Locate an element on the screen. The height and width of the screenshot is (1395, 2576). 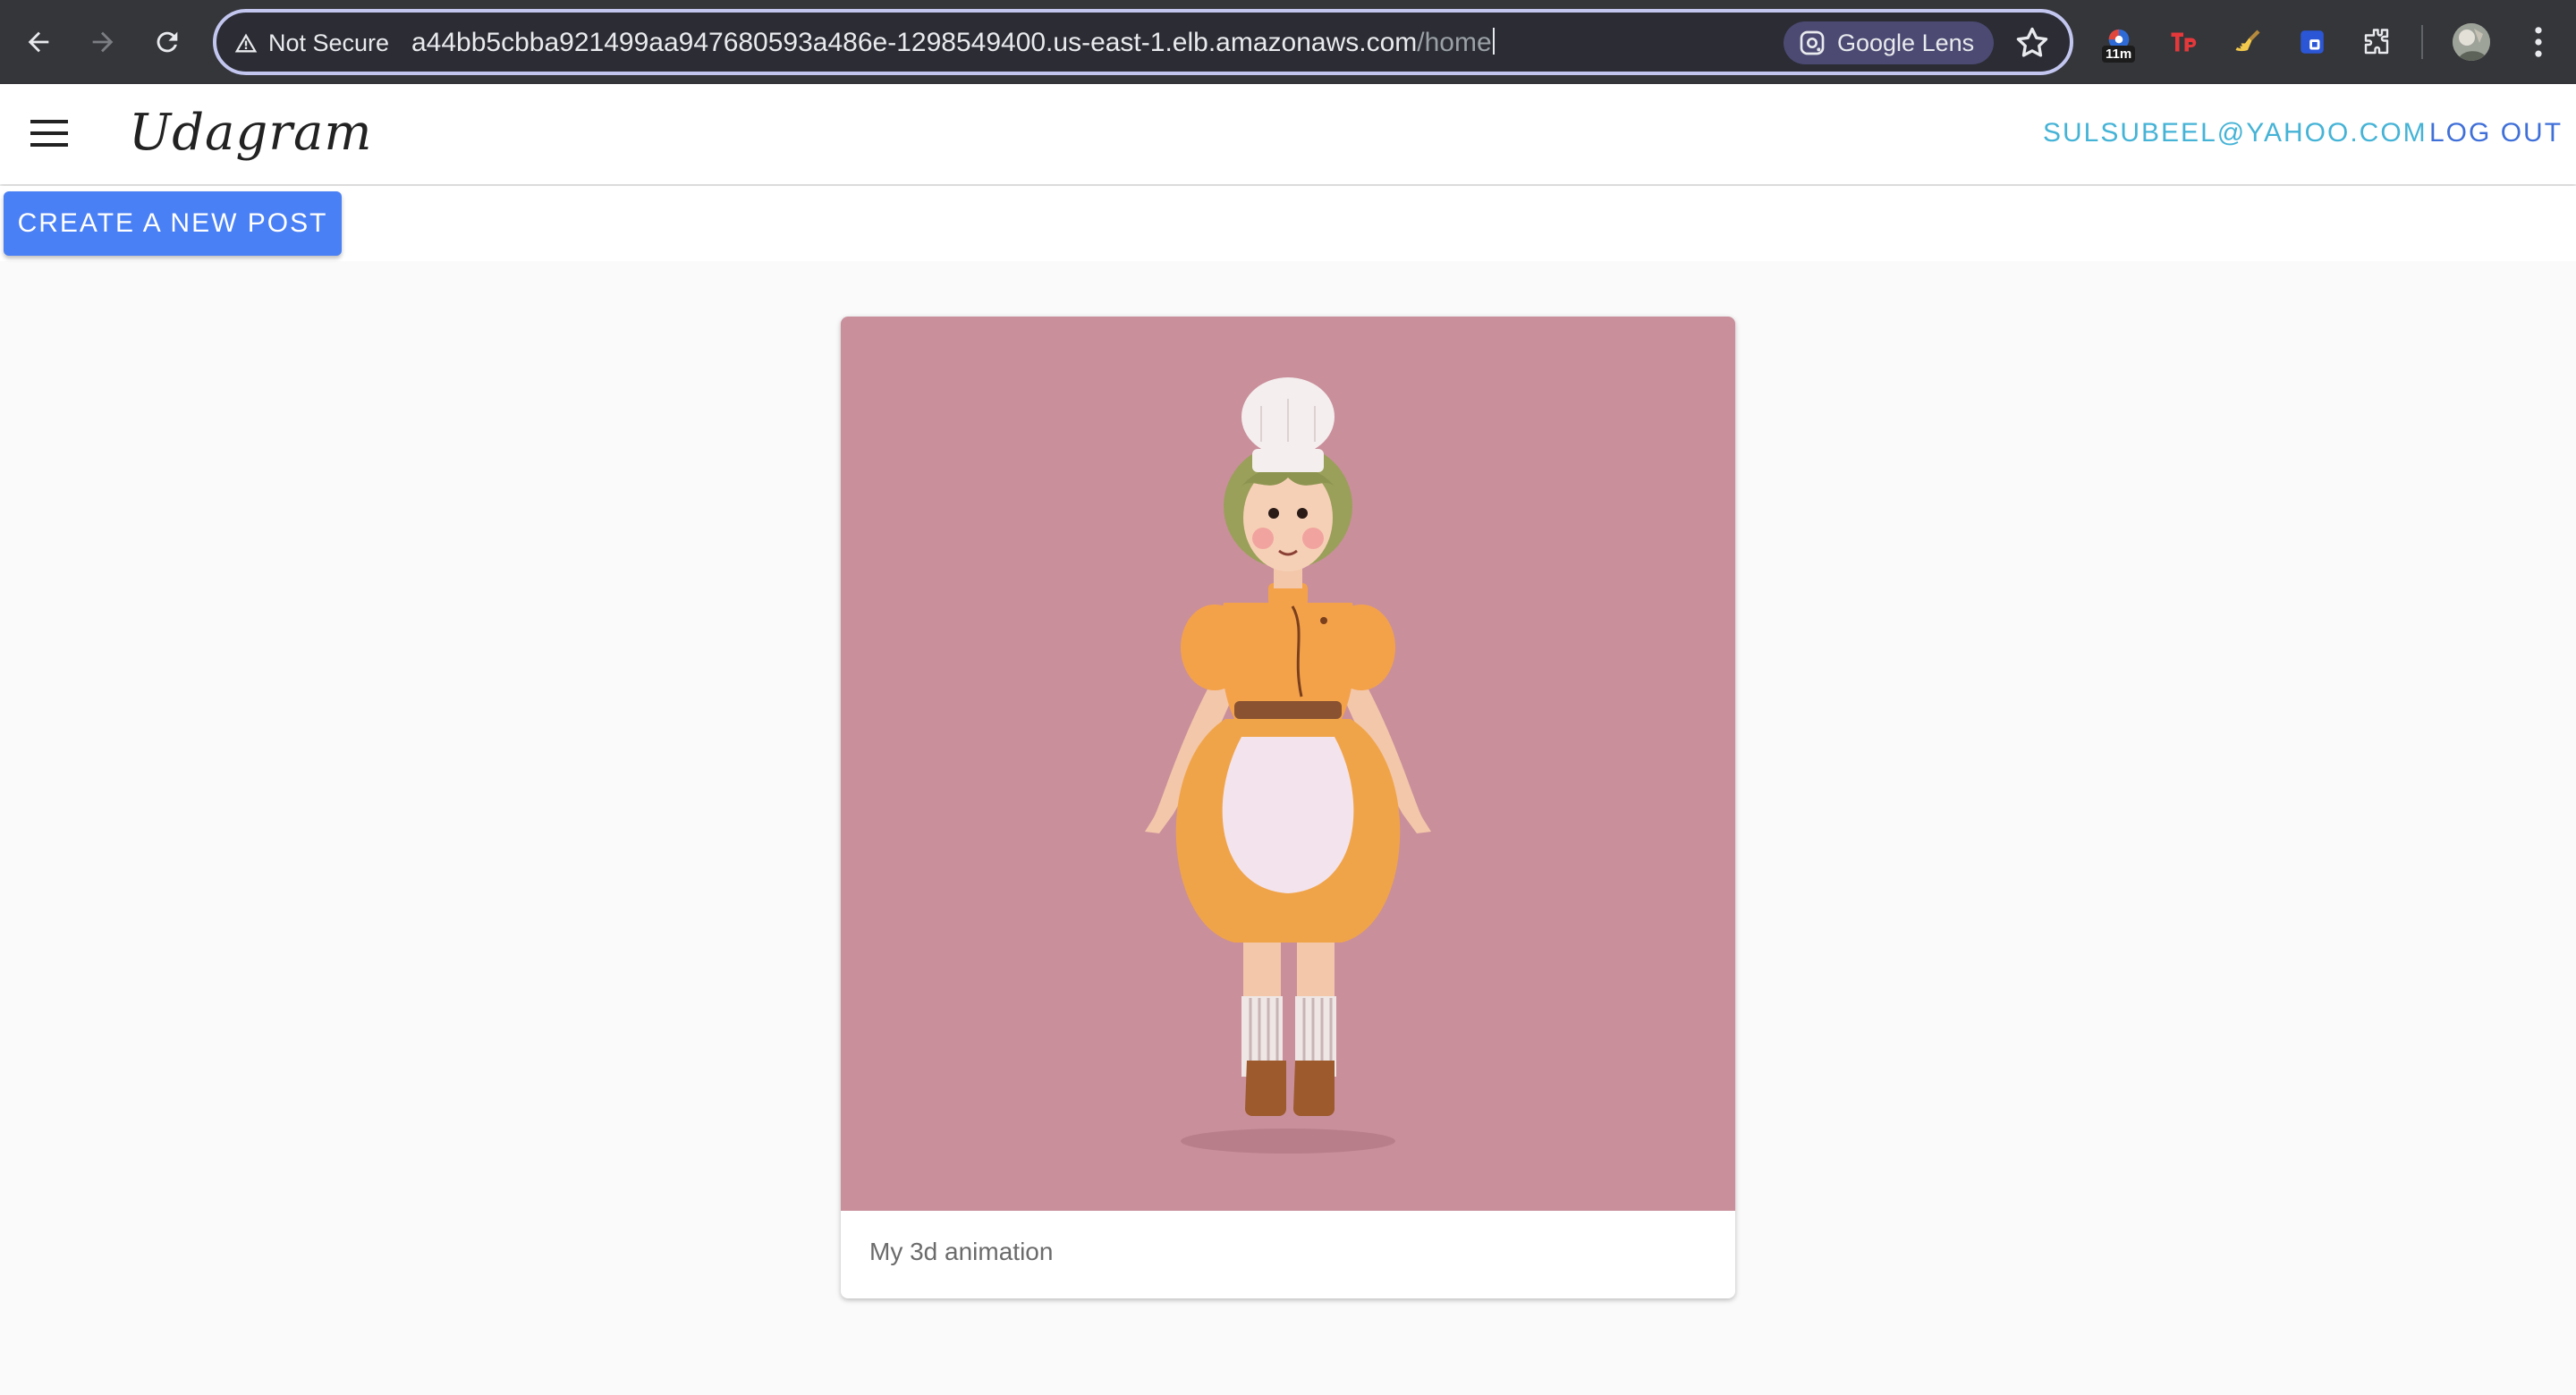
extension-tp is located at coordinates (2183, 42).